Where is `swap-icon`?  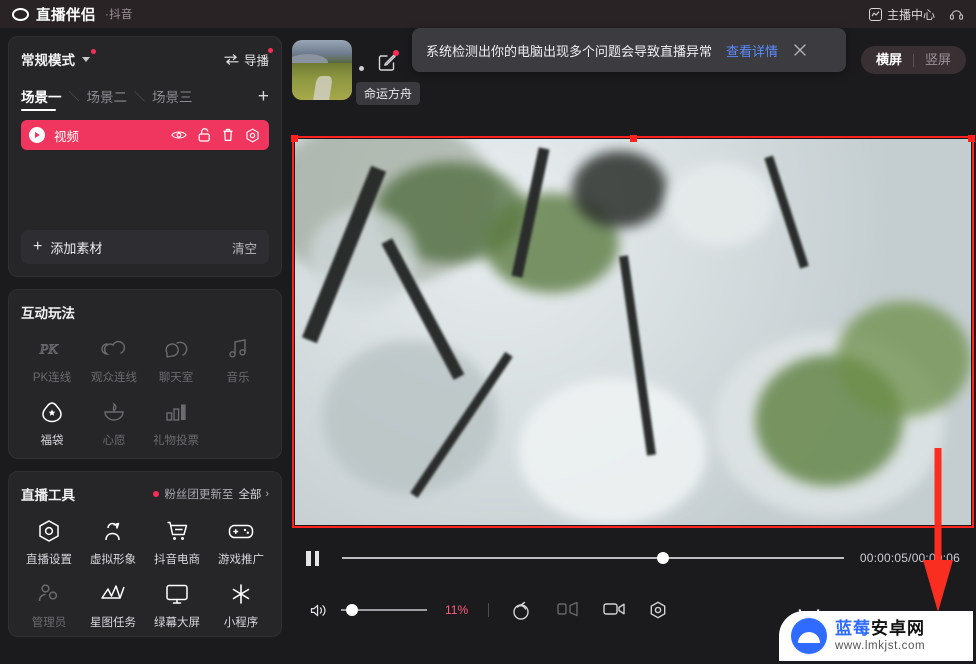
swap-icon is located at coordinates (231, 59).